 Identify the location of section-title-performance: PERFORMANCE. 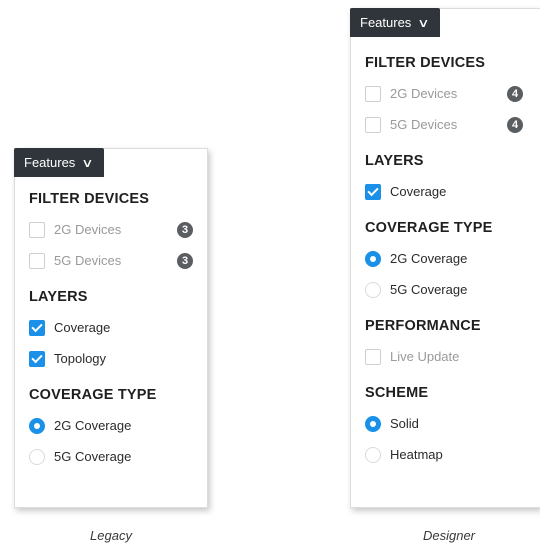
(423, 326).